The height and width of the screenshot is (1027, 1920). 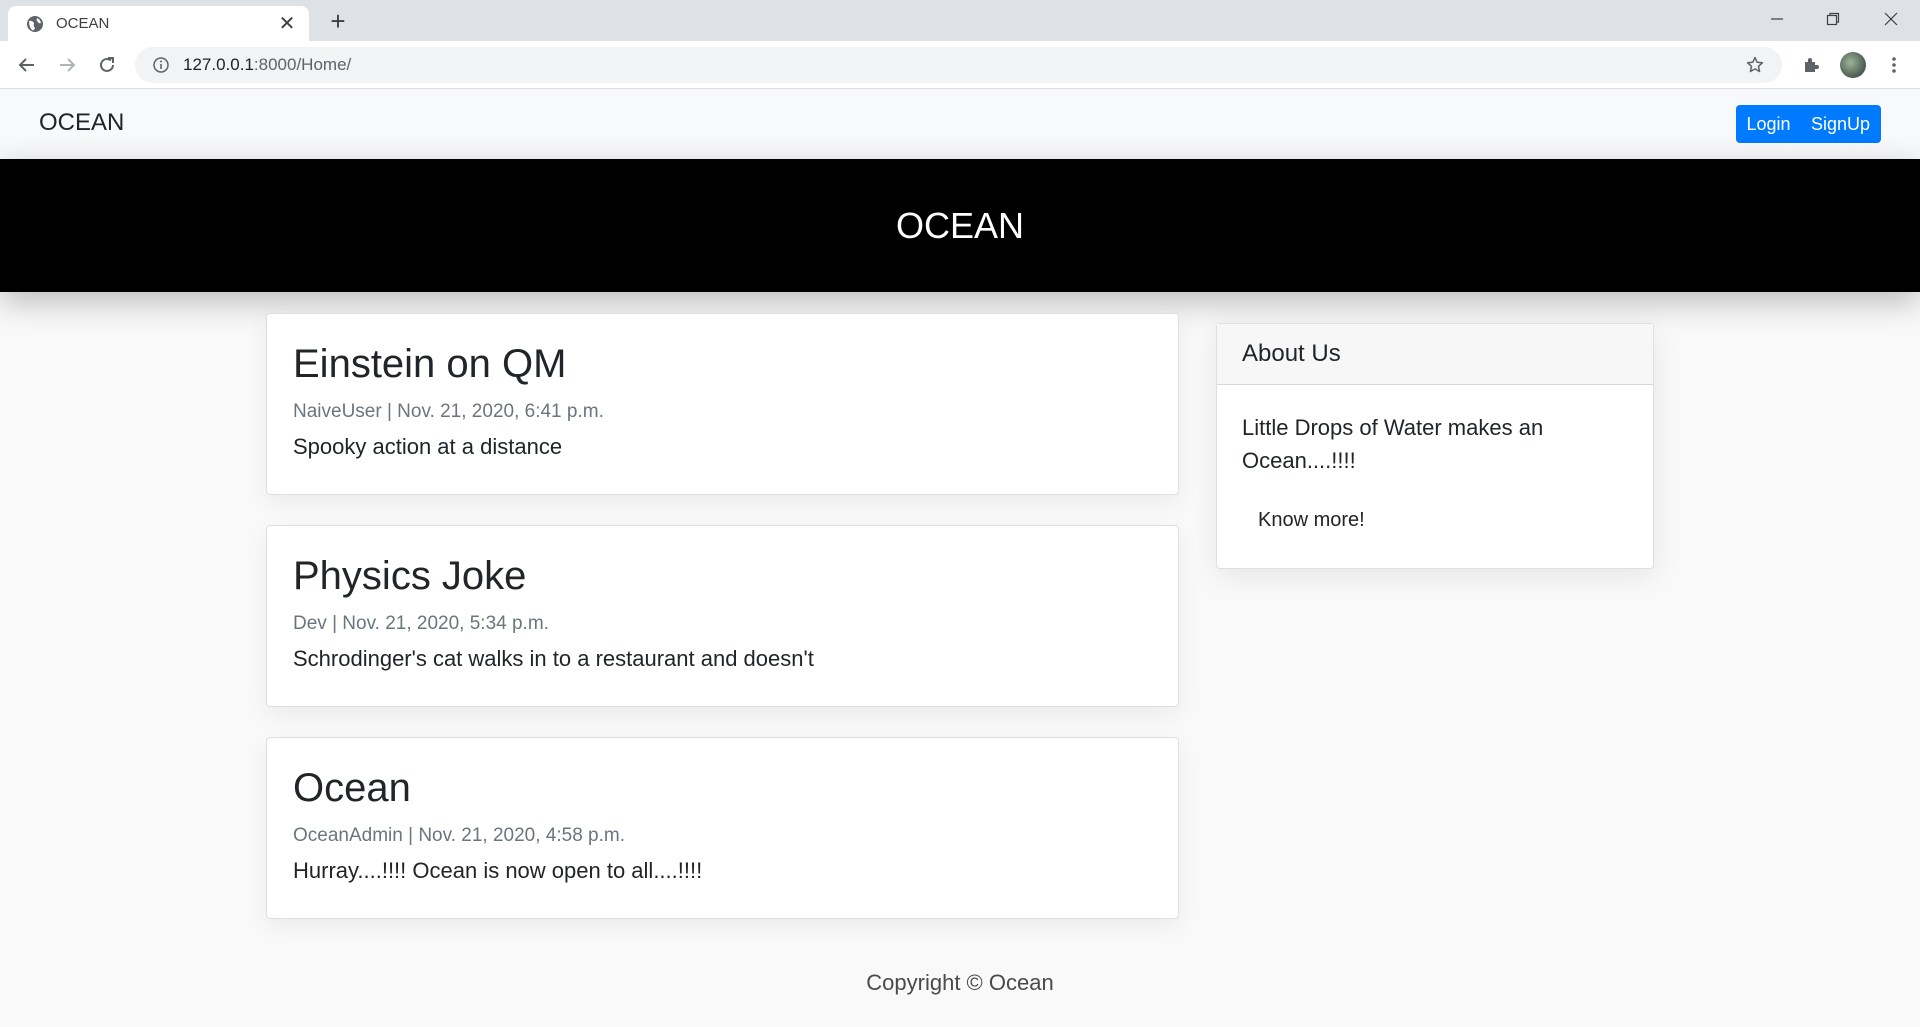 What do you see at coordinates (338, 22) in the screenshot?
I see `new-tab-icon: +` at bounding box center [338, 22].